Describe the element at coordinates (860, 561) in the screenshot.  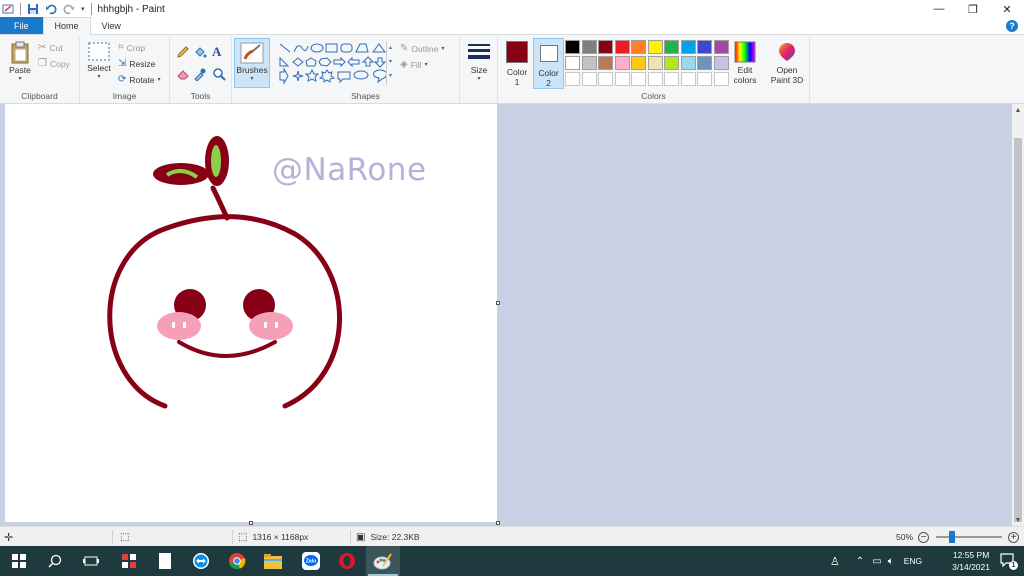
I see `show-hidden-icons-icon: ⌃` at that location.